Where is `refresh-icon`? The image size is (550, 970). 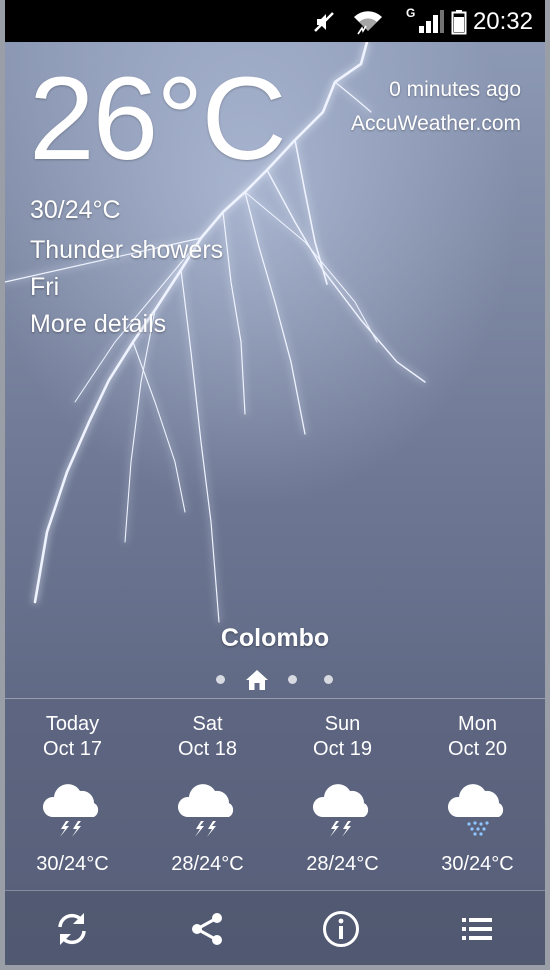
refresh-icon is located at coordinates (72, 929).